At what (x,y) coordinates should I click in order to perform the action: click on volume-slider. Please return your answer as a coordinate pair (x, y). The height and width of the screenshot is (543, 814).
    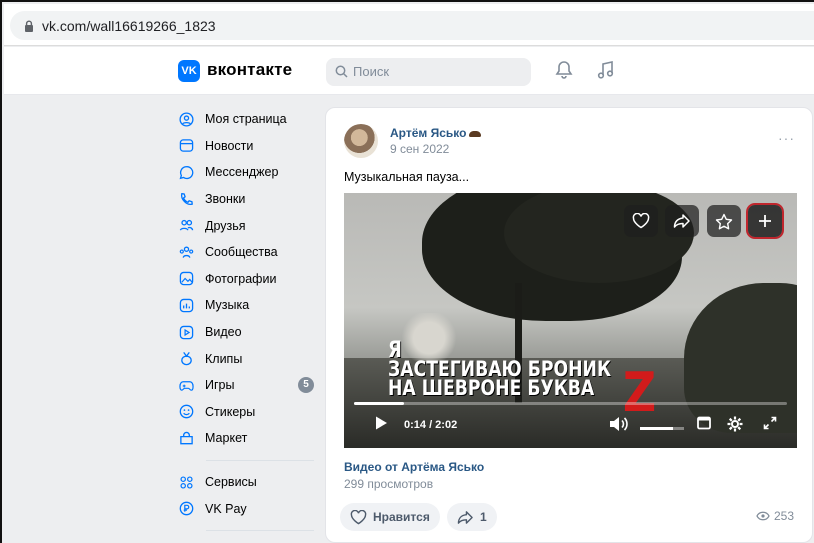
    Looking at the image, I should click on (662, 428).